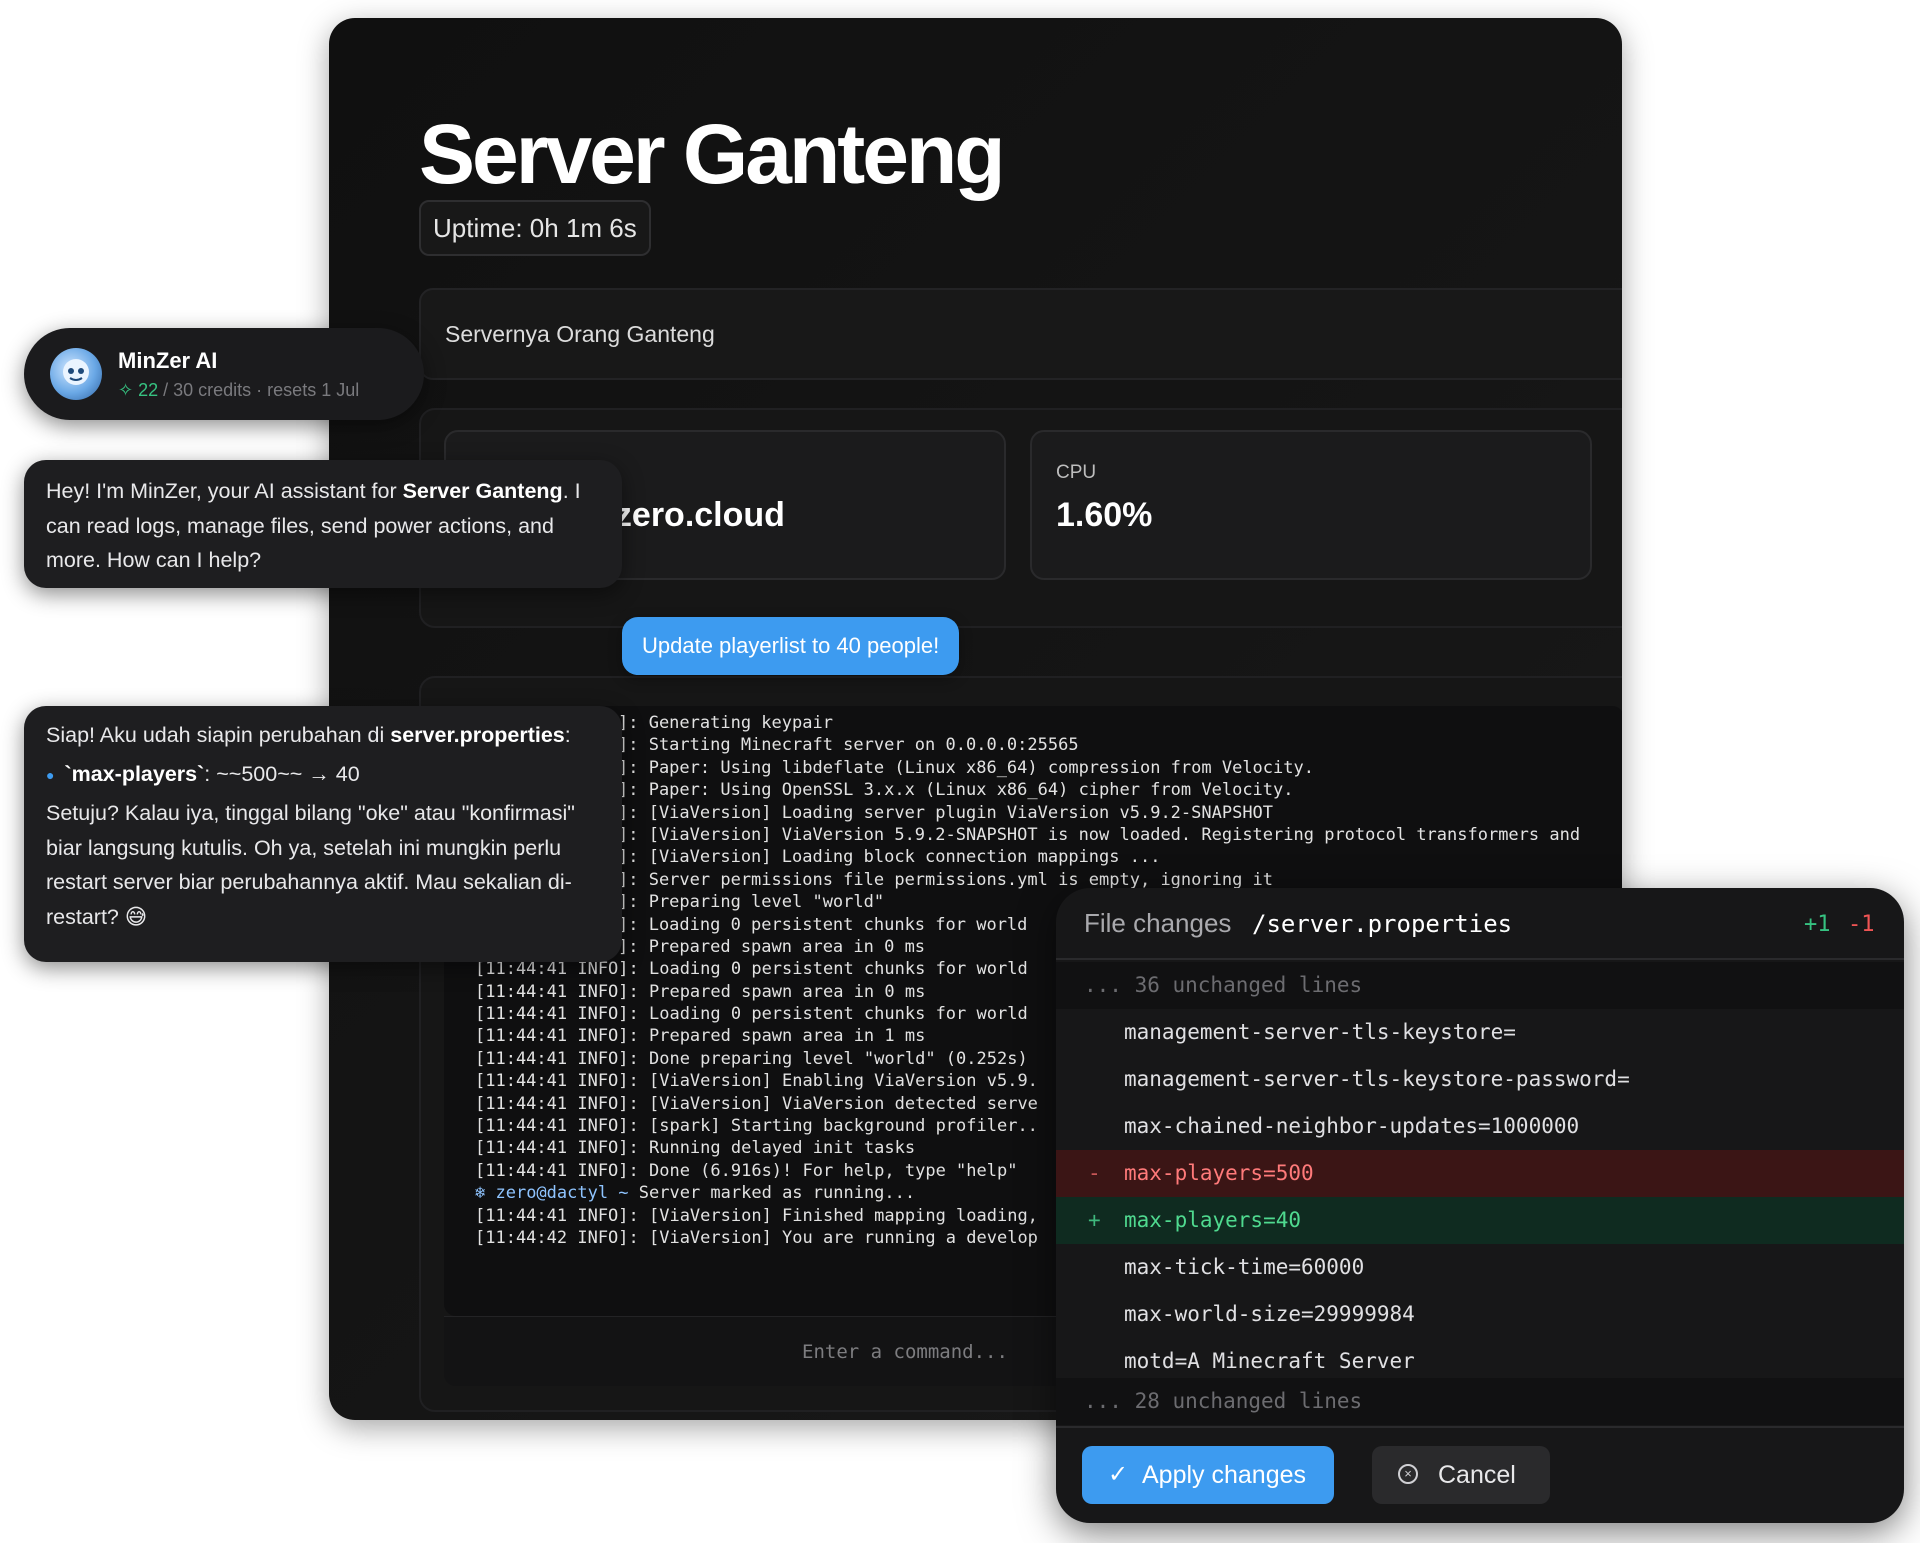  What do you see at coordinates (712, 154) in the screenshot?
I see `page-title: Server Ganteng` at bounding box center [712, 154].